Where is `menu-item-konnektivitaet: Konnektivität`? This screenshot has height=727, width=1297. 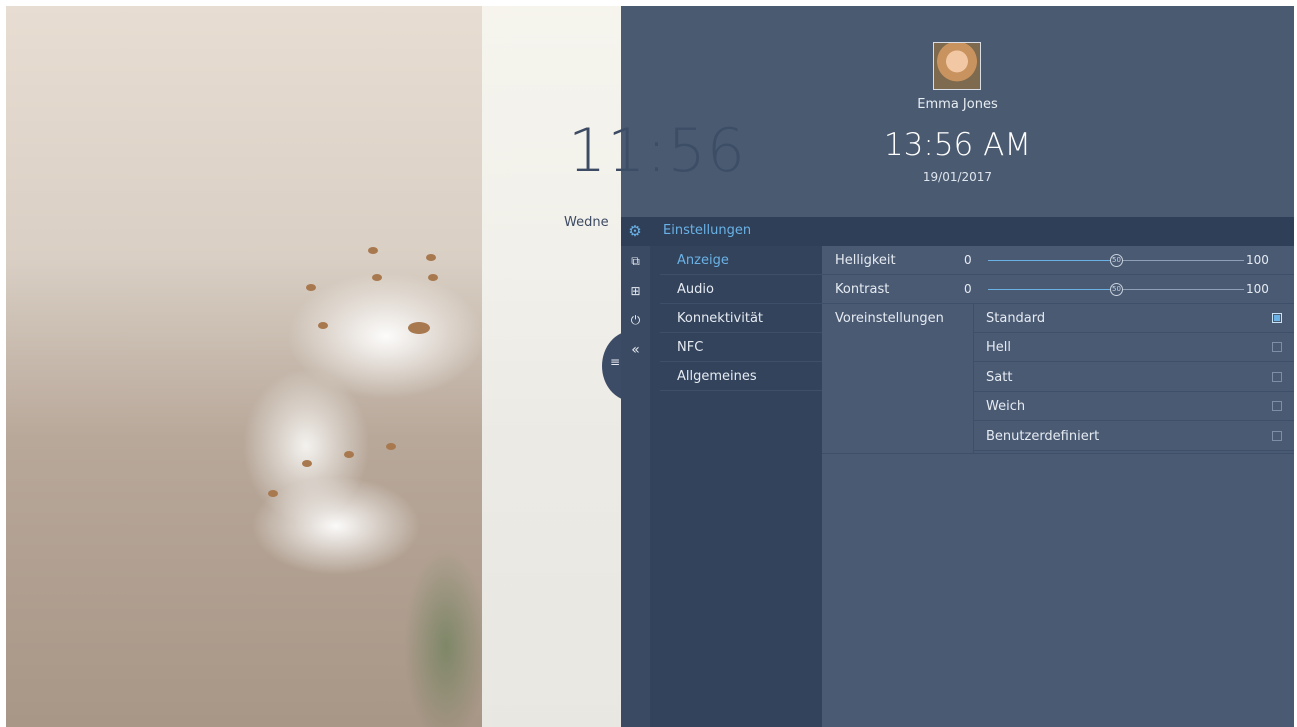
menu-item-konnektivitaet: Konnektivität is located at coordinates (741, 318).